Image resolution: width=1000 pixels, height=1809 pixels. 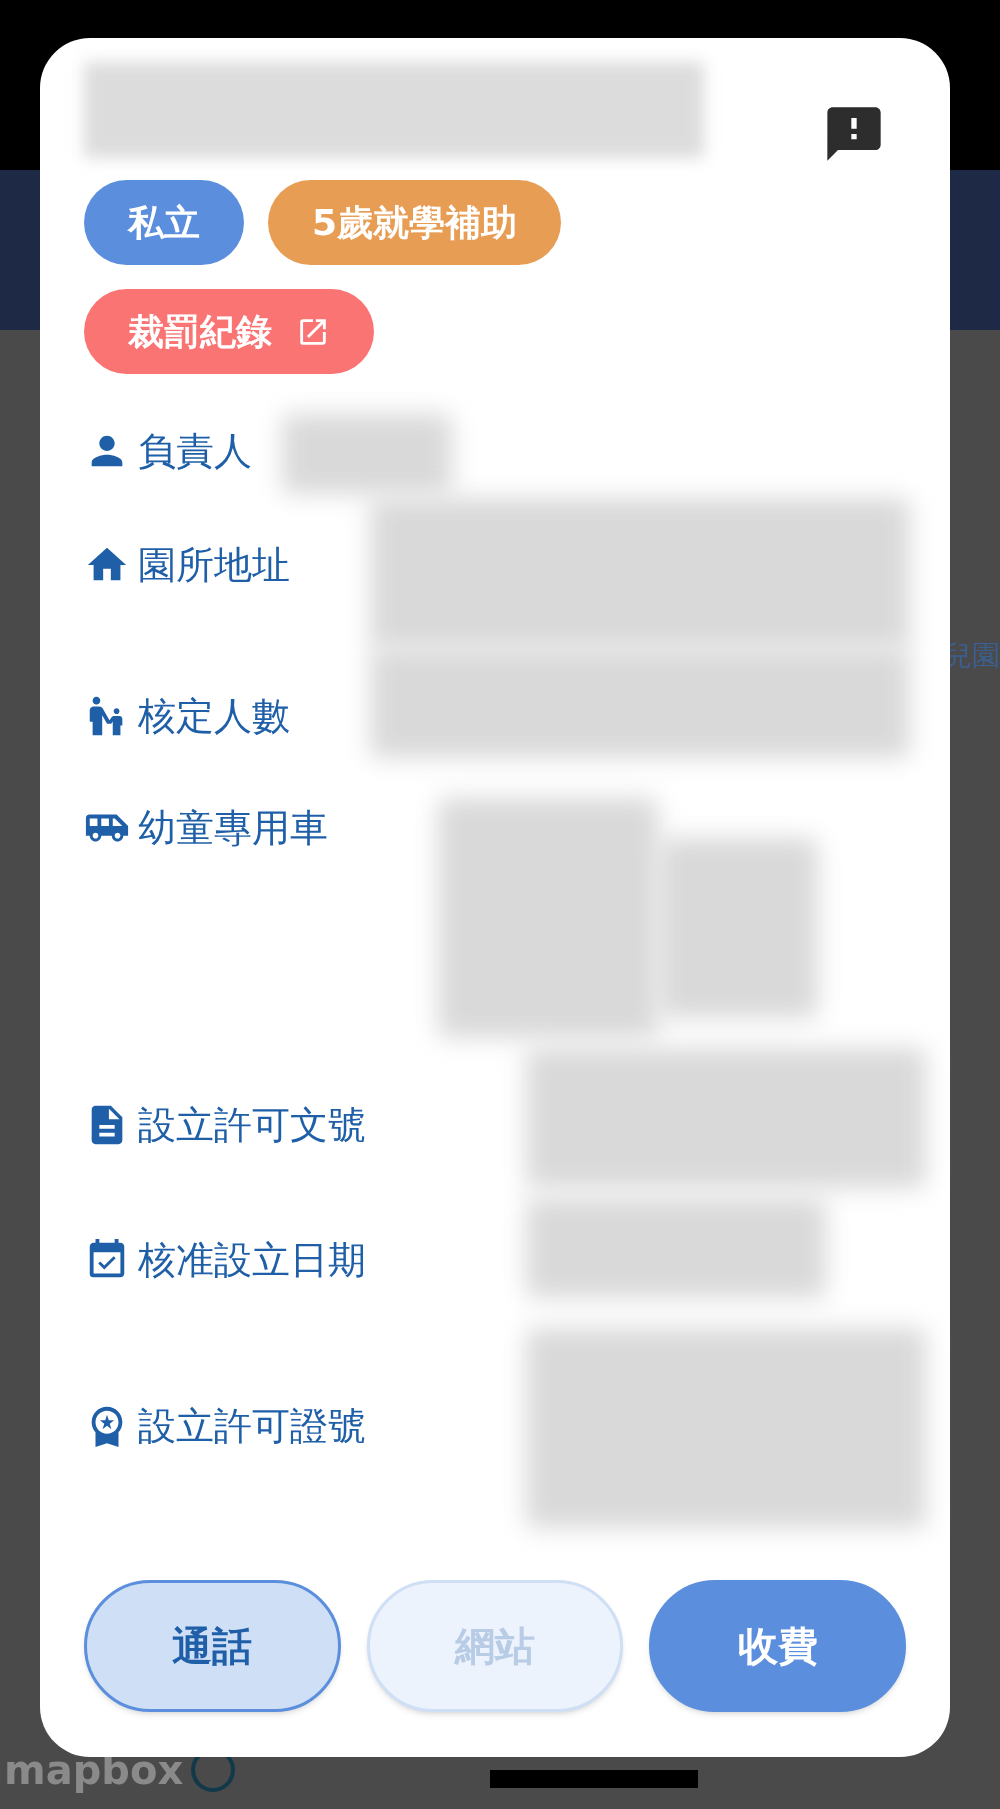 I want to click on tag-chip: 5歲就學補助, so click(x=415, y=222).